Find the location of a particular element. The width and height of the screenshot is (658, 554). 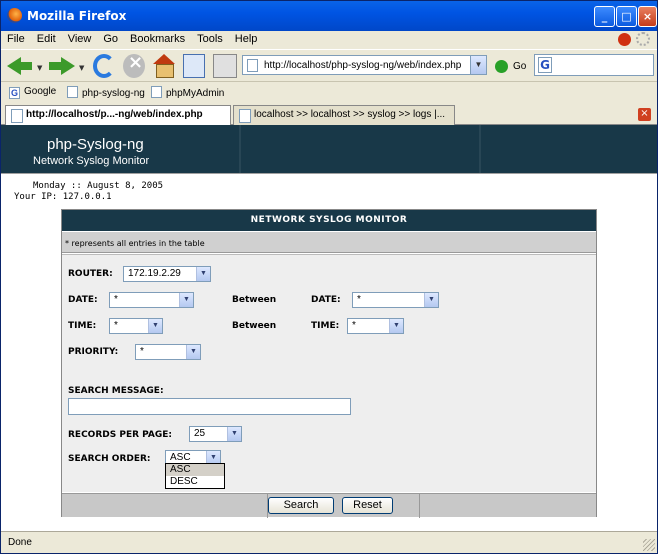

panel-note: * represents all entries in the table is located at coordinates (329, 242).